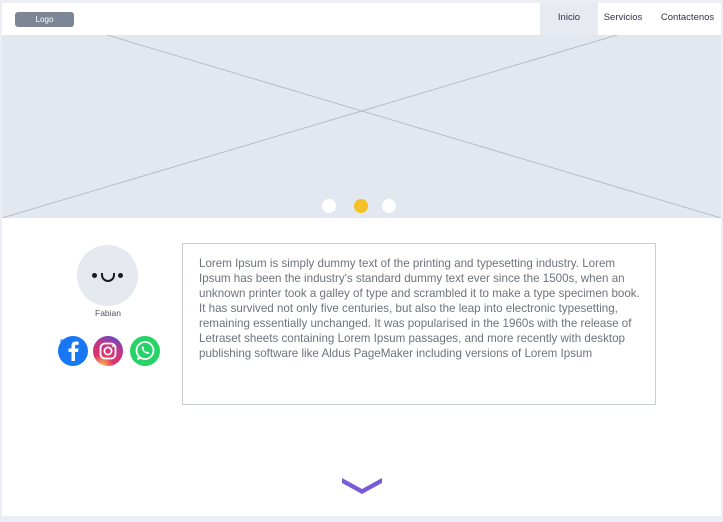  What do you see at coordinates (73, 351) in the screenshot?
I see `facebook-icon` at bounding box center [73, 351].